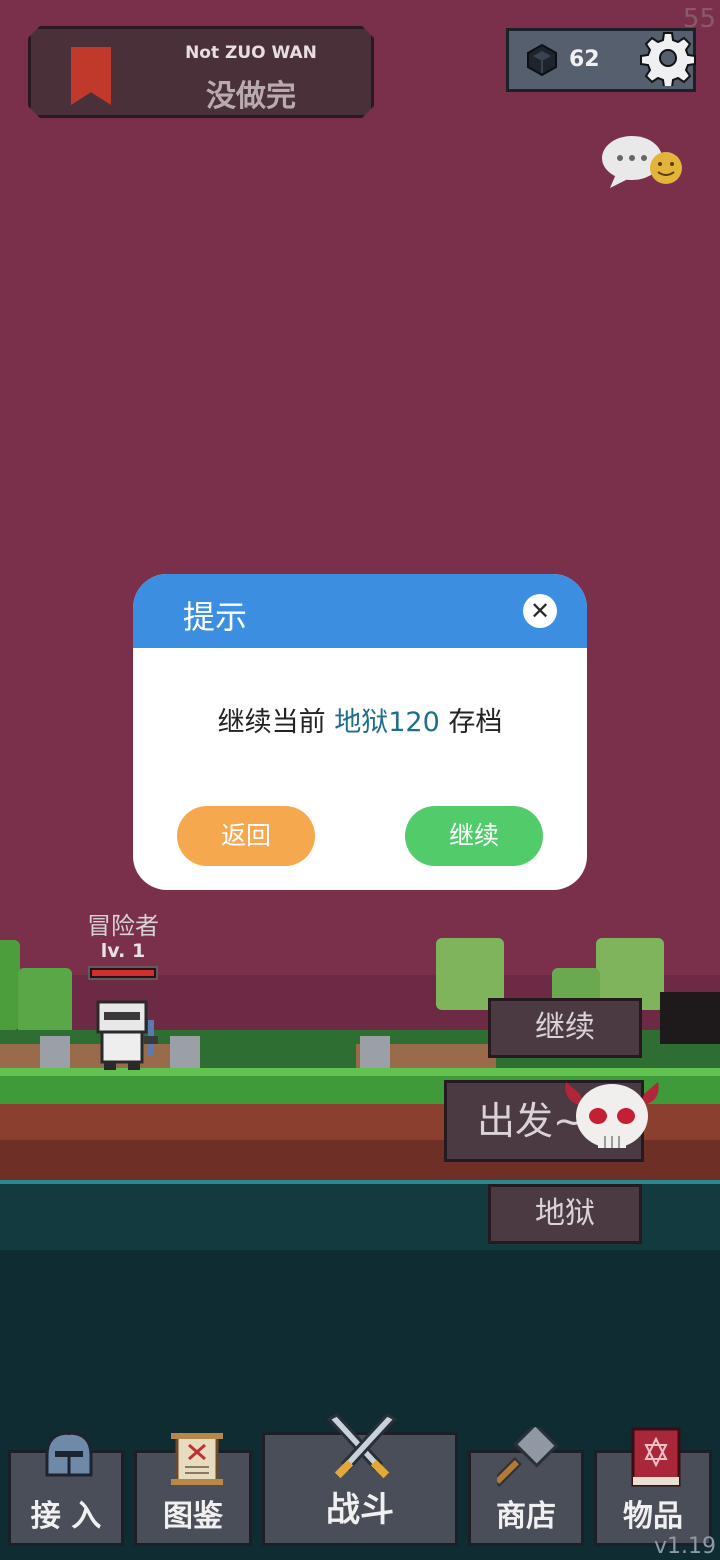  I want to click on hell-mode-button: 地狱, so click(565, 1214).